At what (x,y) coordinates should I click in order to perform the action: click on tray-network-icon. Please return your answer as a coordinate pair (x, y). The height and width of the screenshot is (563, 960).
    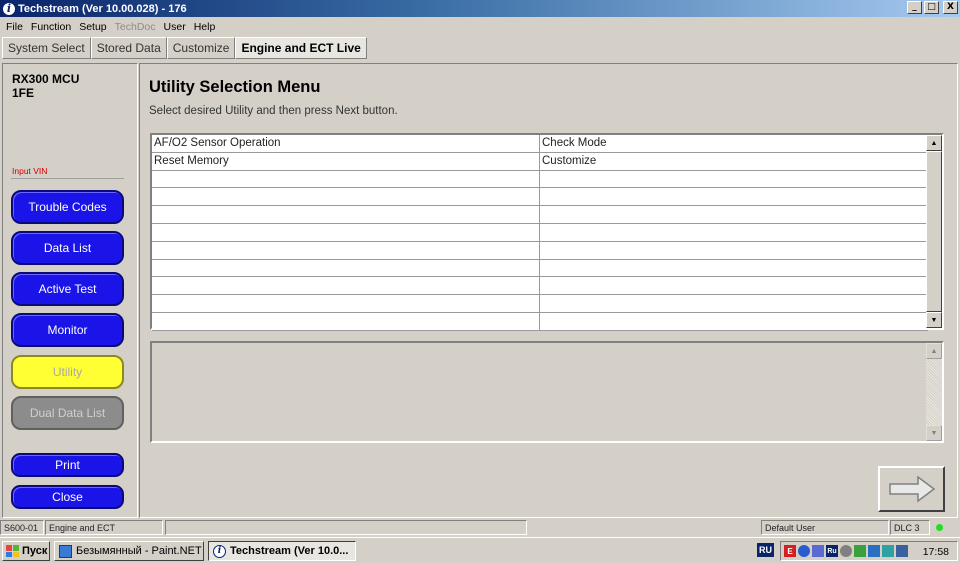
    Looking at the image, I should click on (804, 551).